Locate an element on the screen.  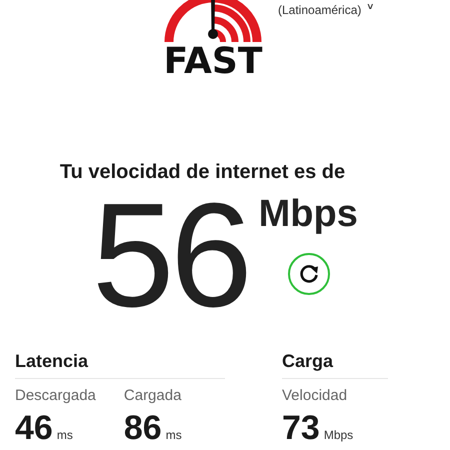
metric-value: 46 is located at coordinates (34, 428).